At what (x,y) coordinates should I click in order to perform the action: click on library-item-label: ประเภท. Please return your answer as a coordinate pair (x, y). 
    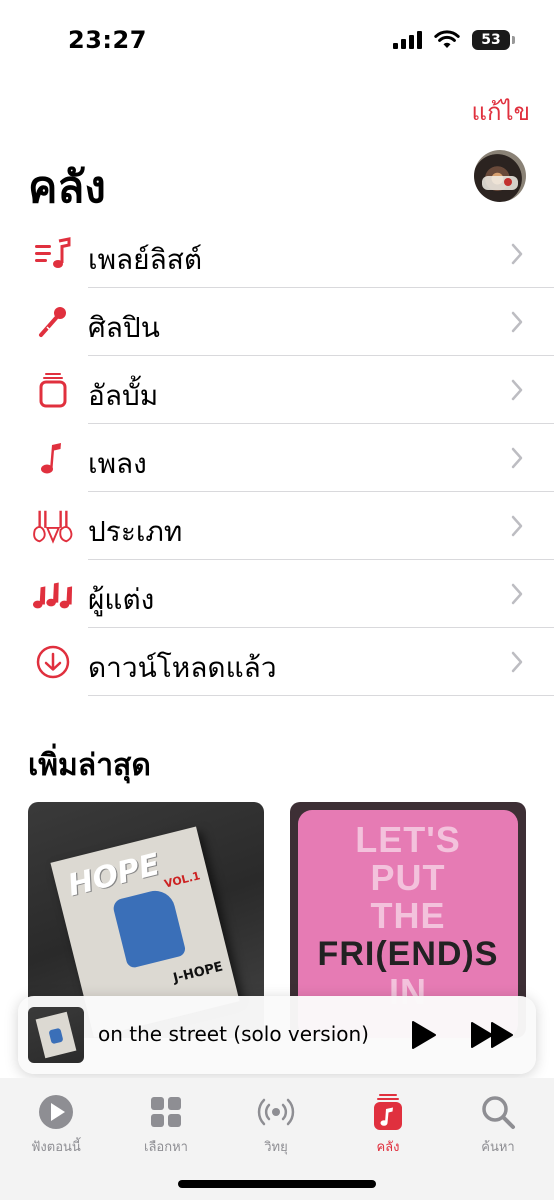
    Looking at the image, I should click on (135, 531).